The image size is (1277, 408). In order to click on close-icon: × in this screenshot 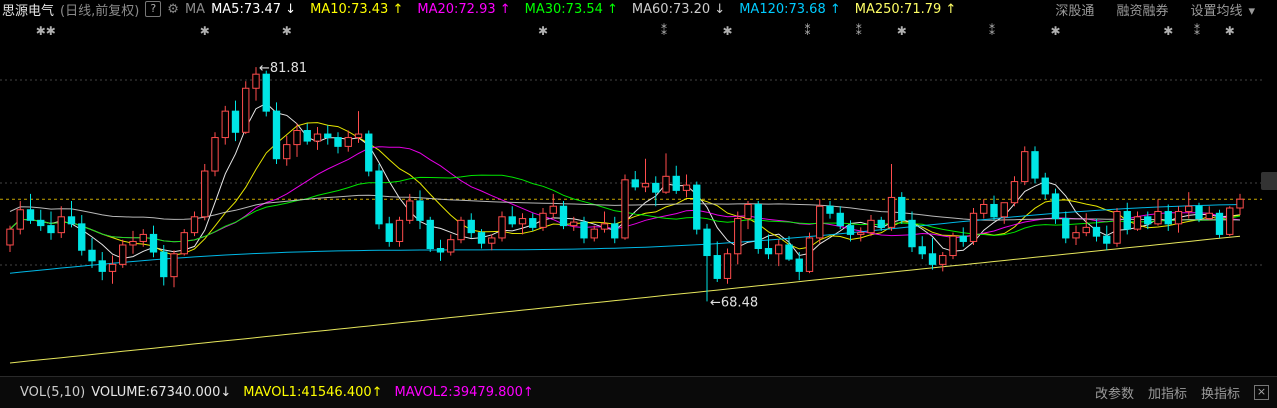, I will do `click(1261, 392)`.